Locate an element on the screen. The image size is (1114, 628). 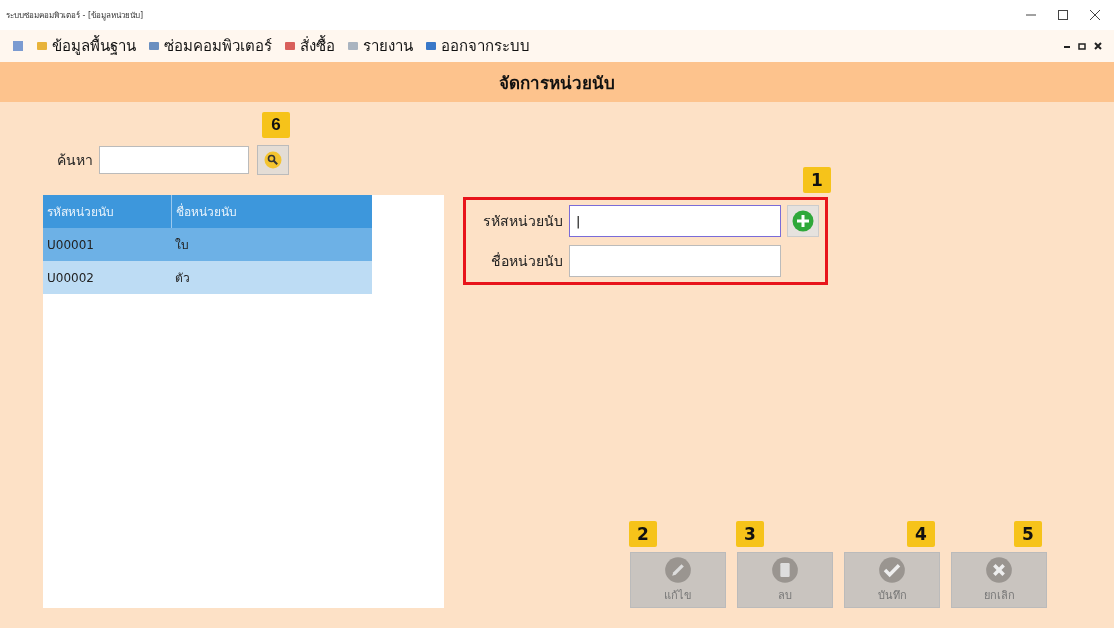
search-icon is located at coordinates (273, 159).